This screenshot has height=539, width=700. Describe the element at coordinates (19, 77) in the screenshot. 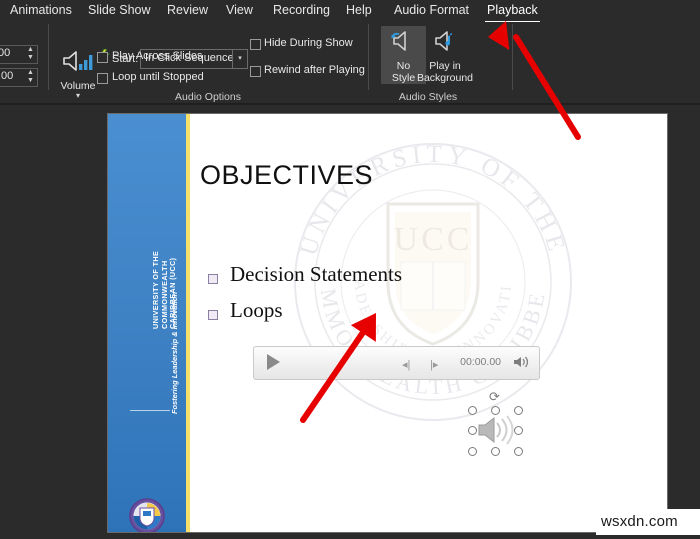

I see `fade-out-duration-stepper: .00 ▲▼` at that location.